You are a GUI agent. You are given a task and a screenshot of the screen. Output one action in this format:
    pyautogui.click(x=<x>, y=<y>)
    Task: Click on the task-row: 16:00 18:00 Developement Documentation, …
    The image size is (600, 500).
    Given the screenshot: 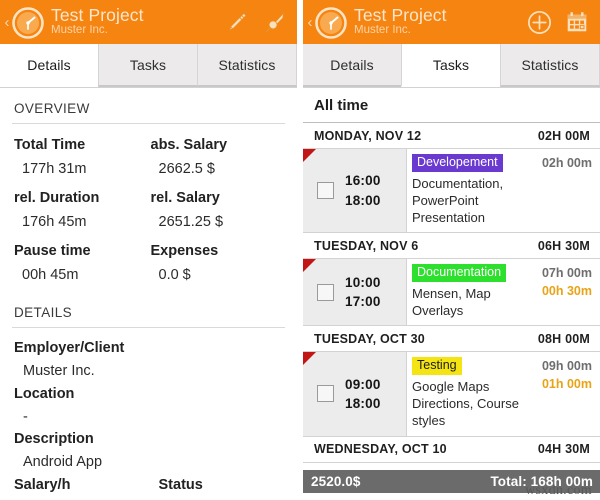 What is the action you would take?
    pyautogui.click(x=451, y=191)
    